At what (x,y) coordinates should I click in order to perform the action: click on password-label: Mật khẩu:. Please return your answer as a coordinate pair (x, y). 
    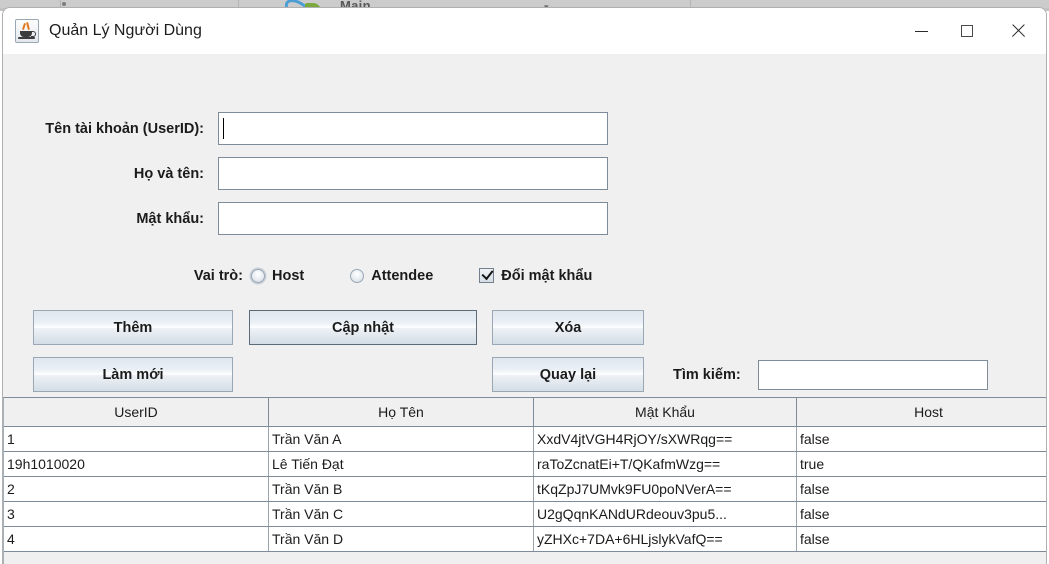
    Looking at the image, I should click on (170, 218).